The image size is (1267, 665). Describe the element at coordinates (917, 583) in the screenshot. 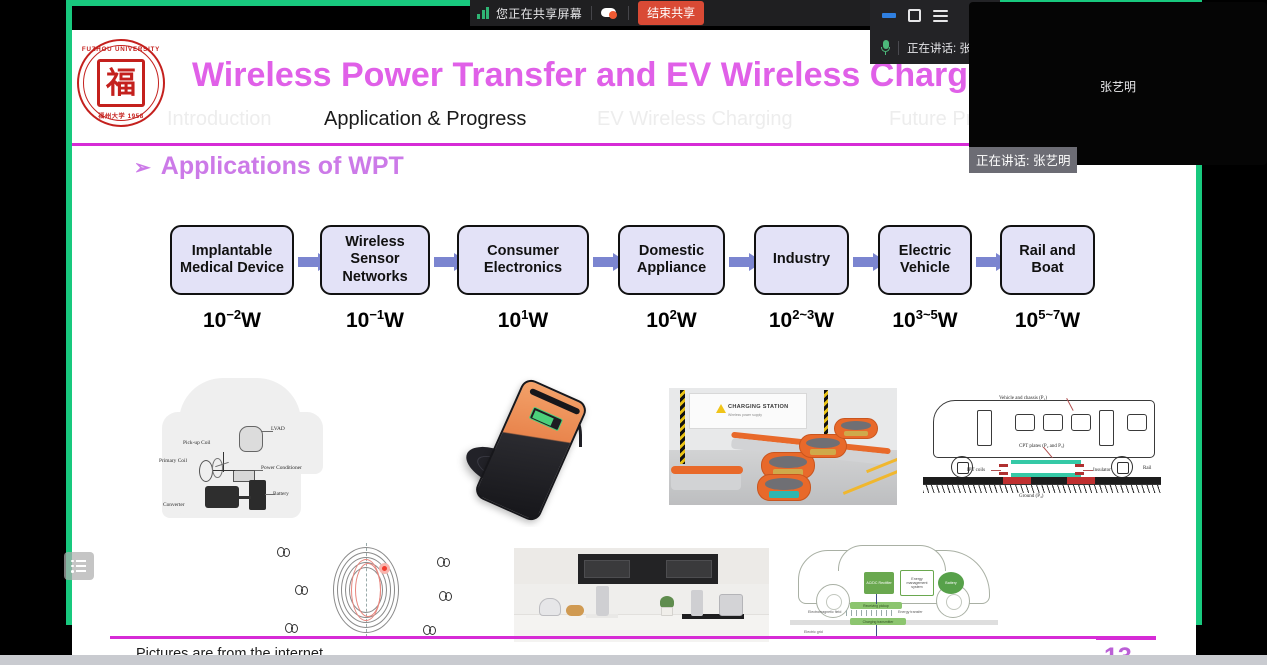

I see `ev-block-ems: Energy management system` at that location.